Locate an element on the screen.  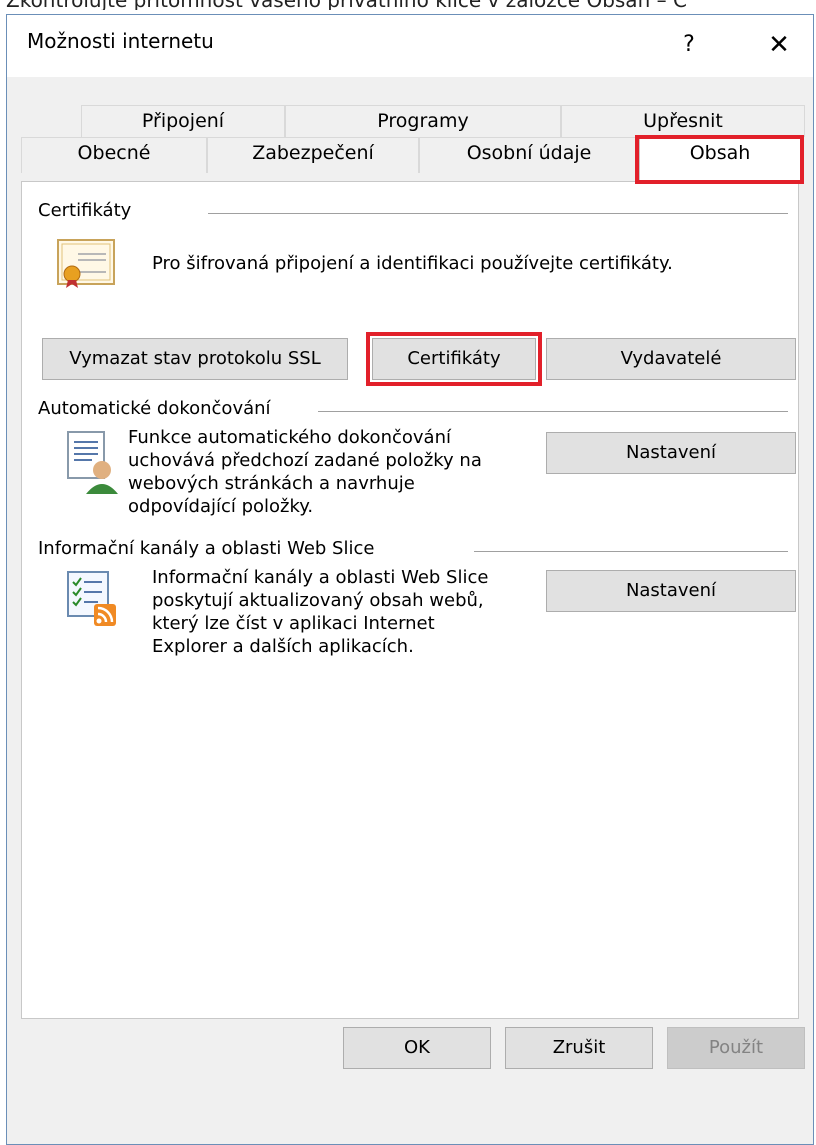
clear-ssl-state-button: Vymazat stav protokolu SSL is located at coordinates (195, 359).